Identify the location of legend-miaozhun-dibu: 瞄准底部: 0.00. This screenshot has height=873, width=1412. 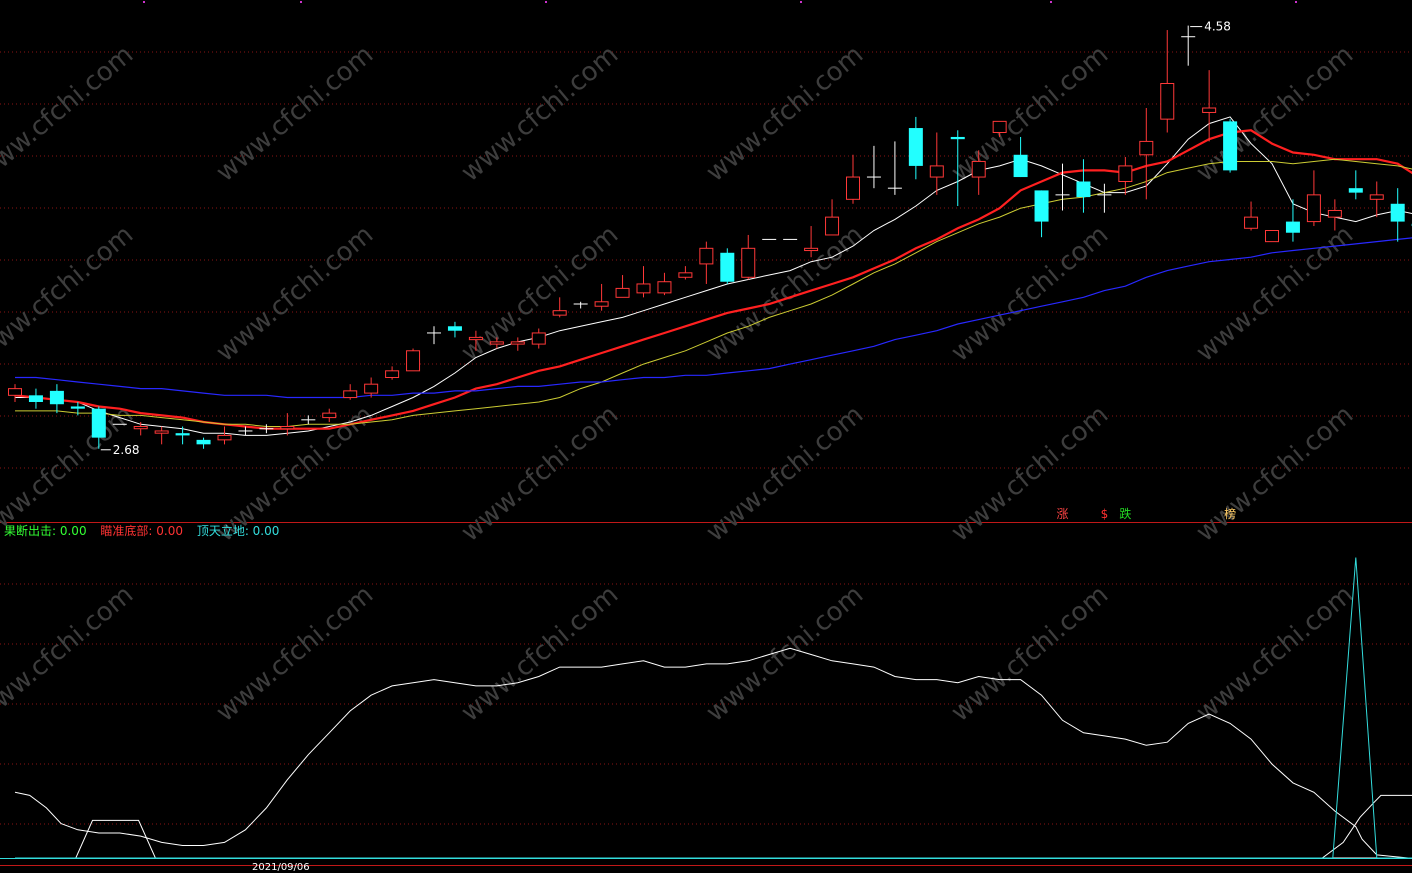
(141, 531).